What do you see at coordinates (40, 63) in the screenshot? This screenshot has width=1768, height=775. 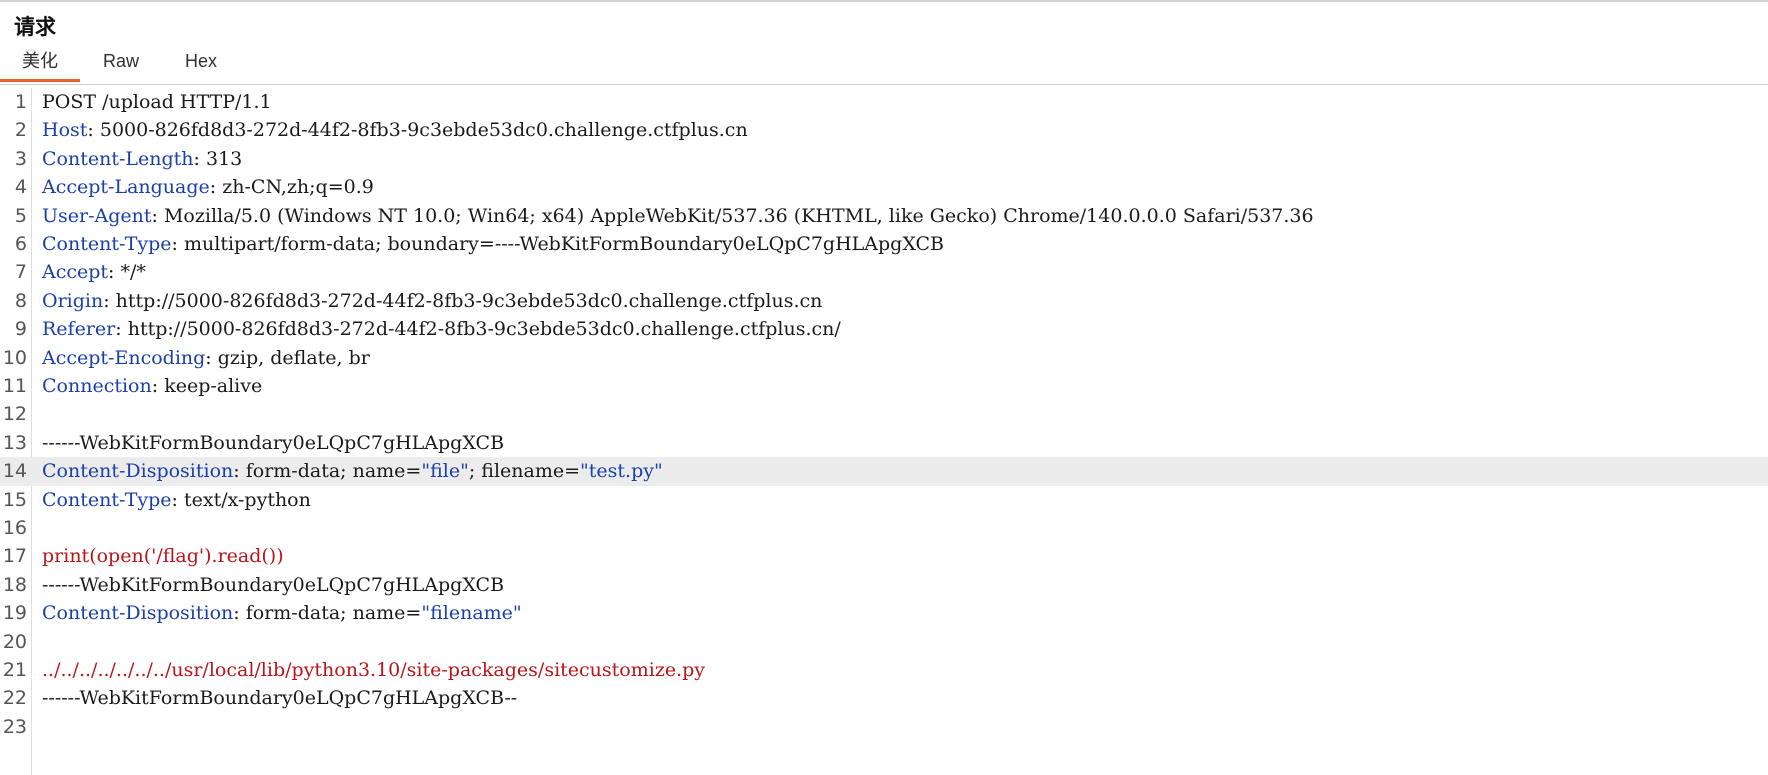 I see `tab-pretty: 美化` at bounding box center [40, 63].